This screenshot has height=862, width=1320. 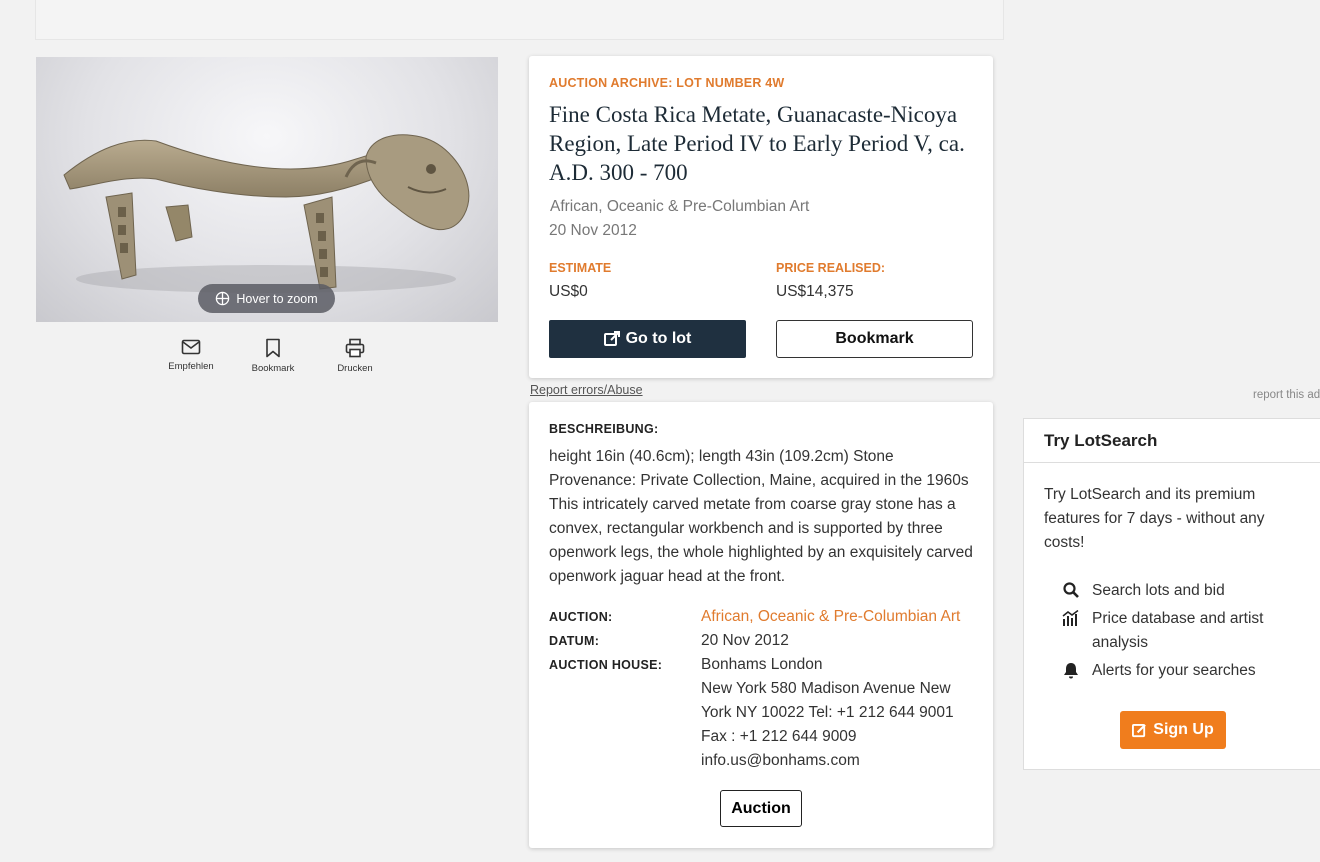 What do you see at coordinates (779, 736) in the screenshot?
I see `auction-house-line: Fax : +1 212 644 9009` at bounding box center [779, 736].